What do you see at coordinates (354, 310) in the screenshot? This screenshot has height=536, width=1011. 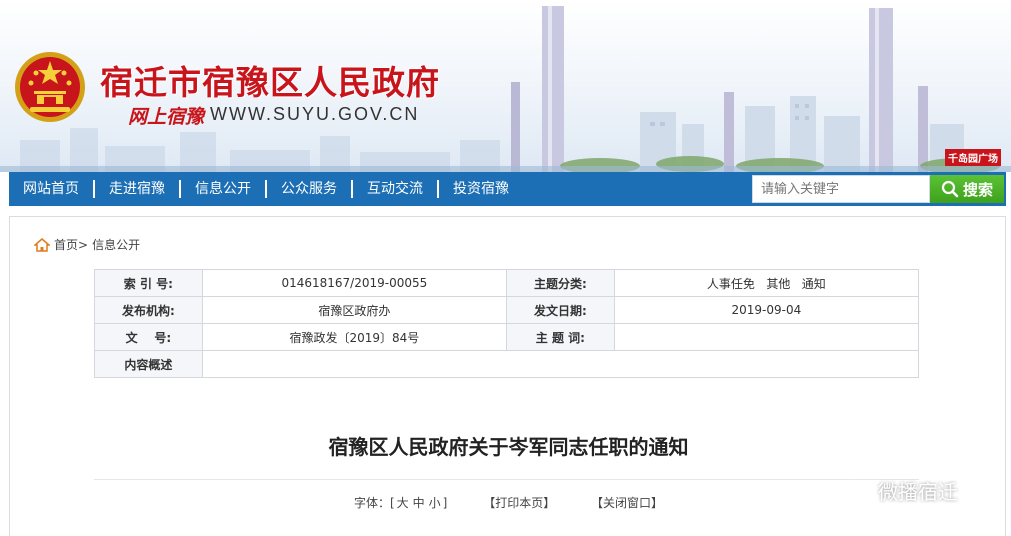 I see `meta-value-publisher: 宿豫区政府办` at bounding box center [354, 310].